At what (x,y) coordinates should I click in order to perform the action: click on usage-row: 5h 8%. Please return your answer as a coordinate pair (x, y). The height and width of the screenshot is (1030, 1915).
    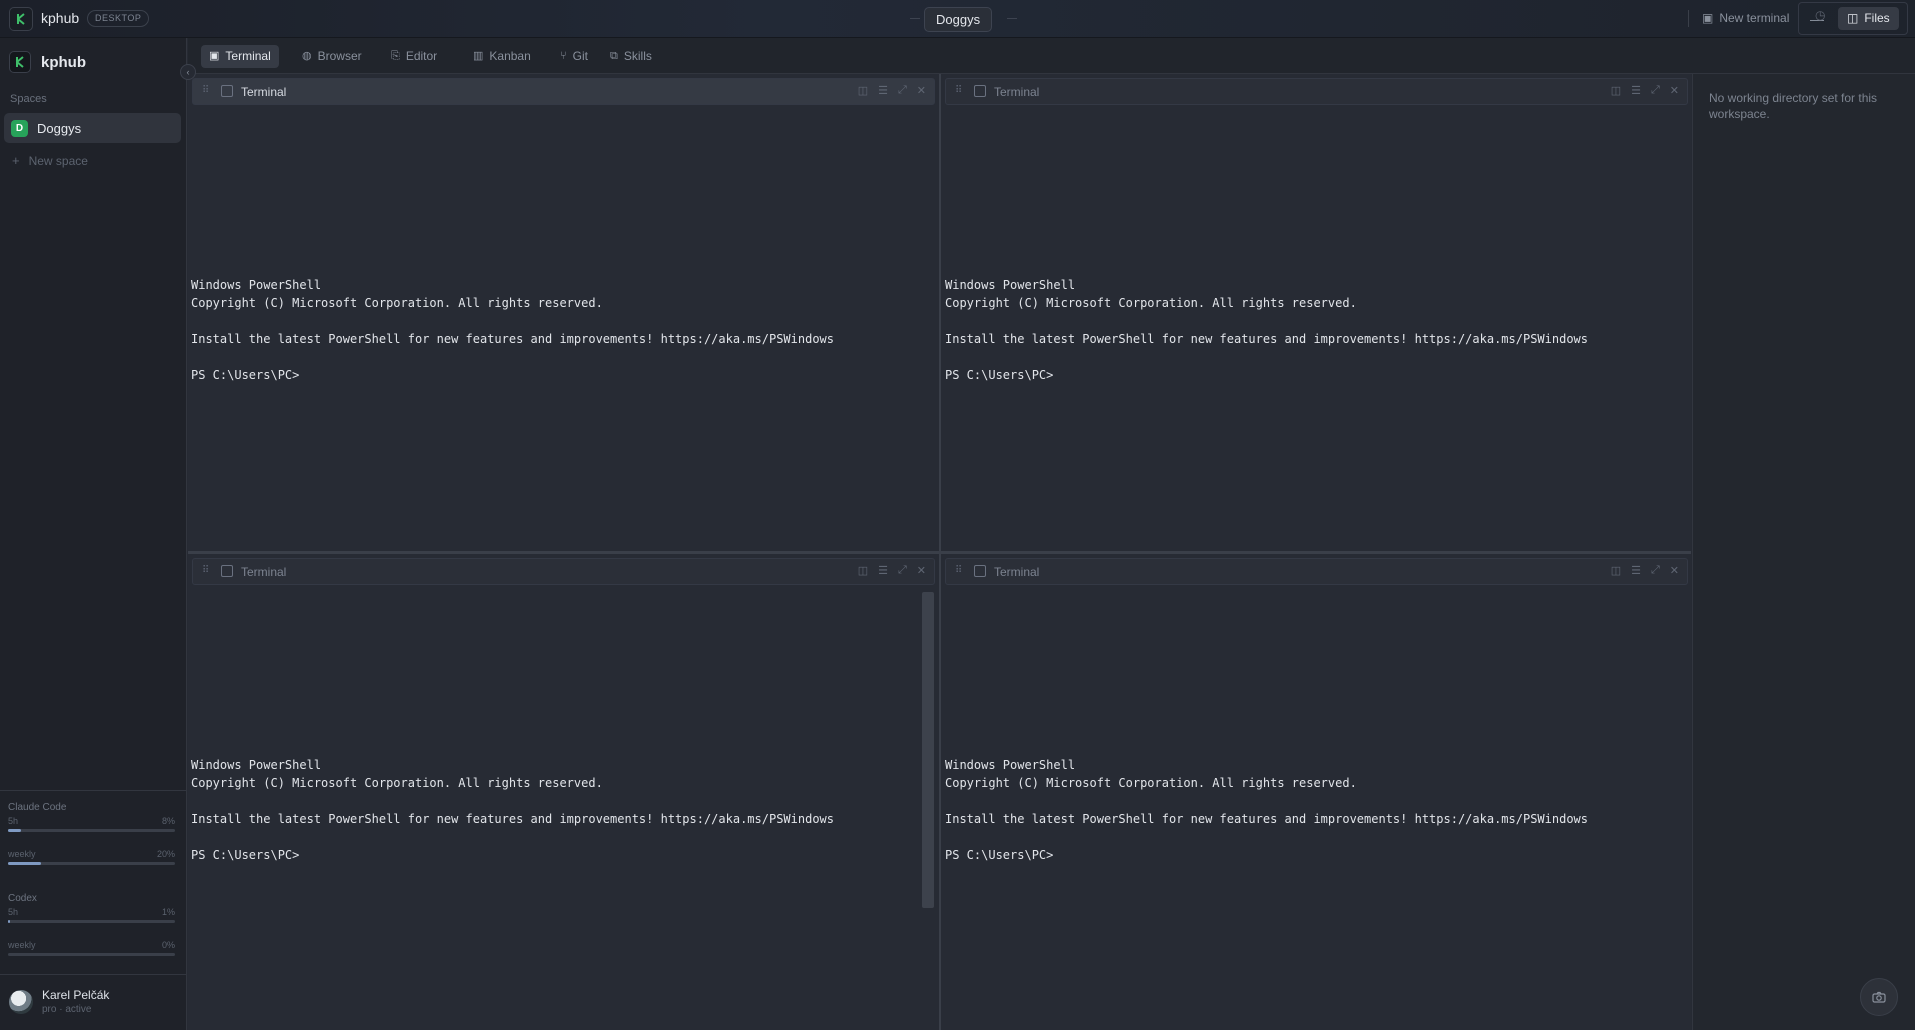
    Looking at the image, I should click on (91, 821).